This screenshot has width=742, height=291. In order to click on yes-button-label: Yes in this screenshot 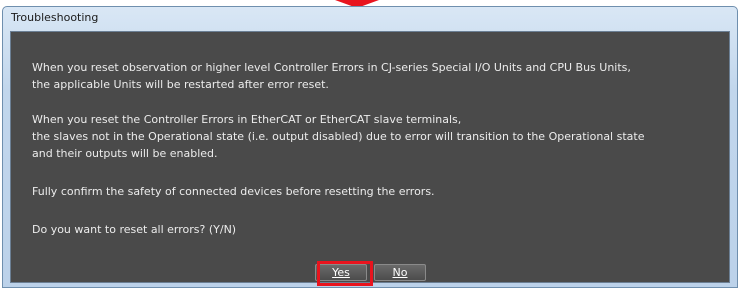, I will do `click(341, 272)`.